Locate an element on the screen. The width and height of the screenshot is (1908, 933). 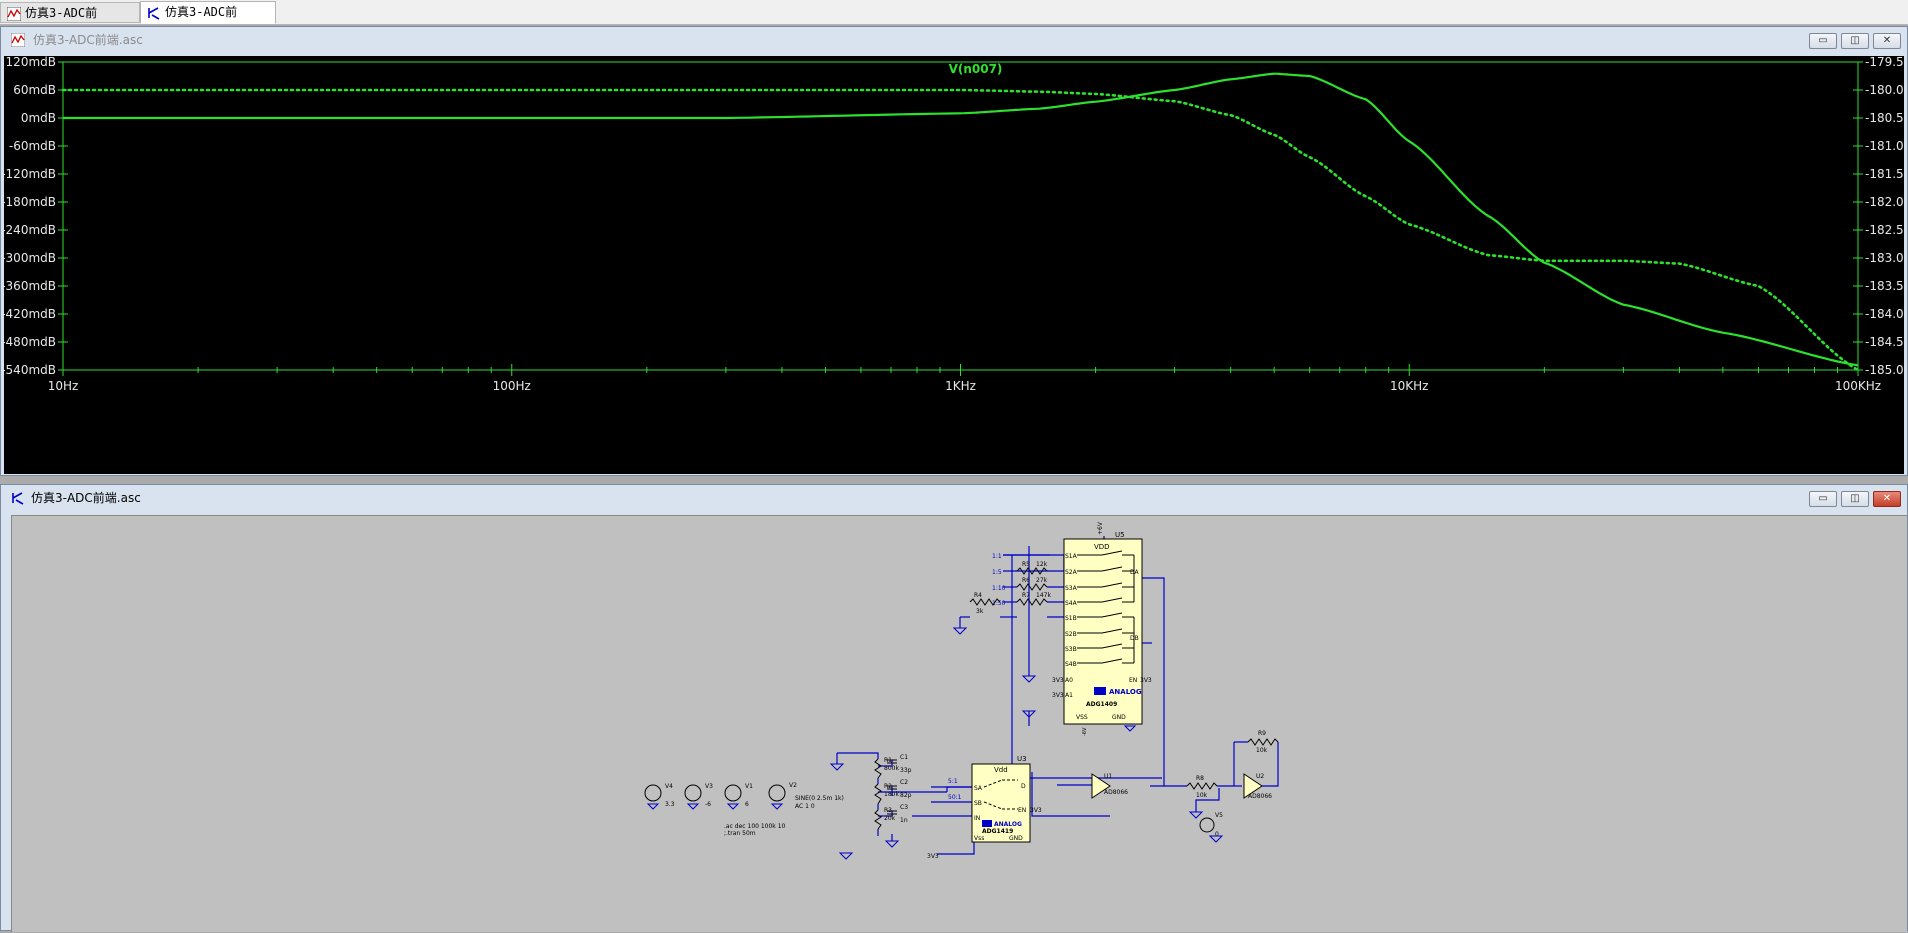
c1-ref: C1 is located at coordinates (904, 757).